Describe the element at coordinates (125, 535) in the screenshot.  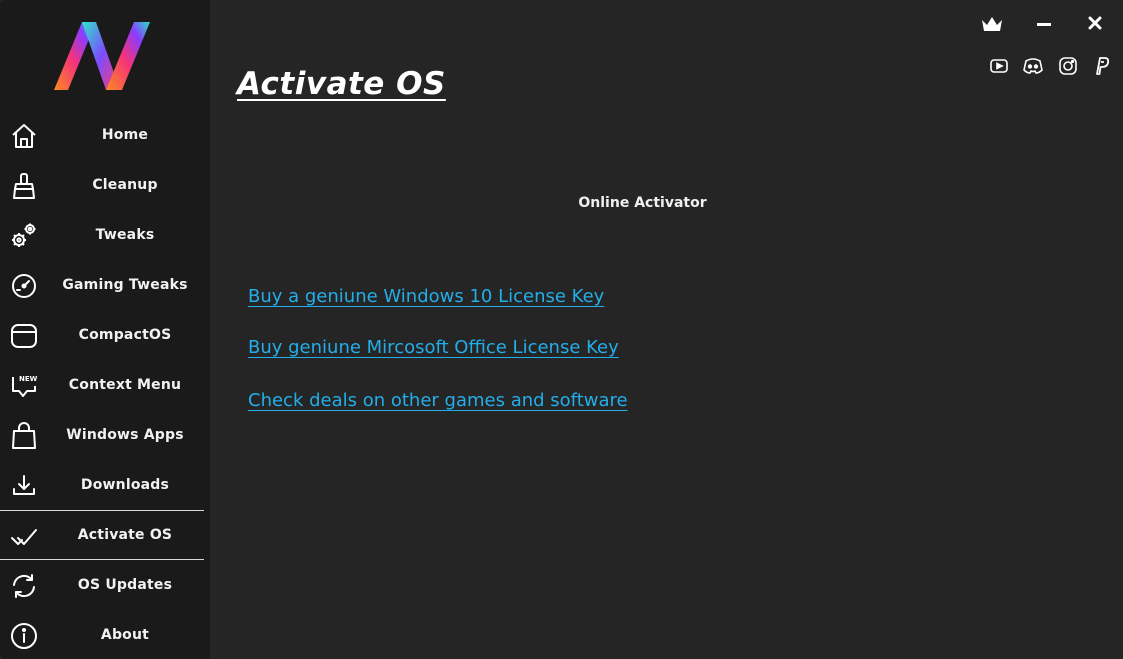
I see `sidebar-item-label: Activate OS` at that location.